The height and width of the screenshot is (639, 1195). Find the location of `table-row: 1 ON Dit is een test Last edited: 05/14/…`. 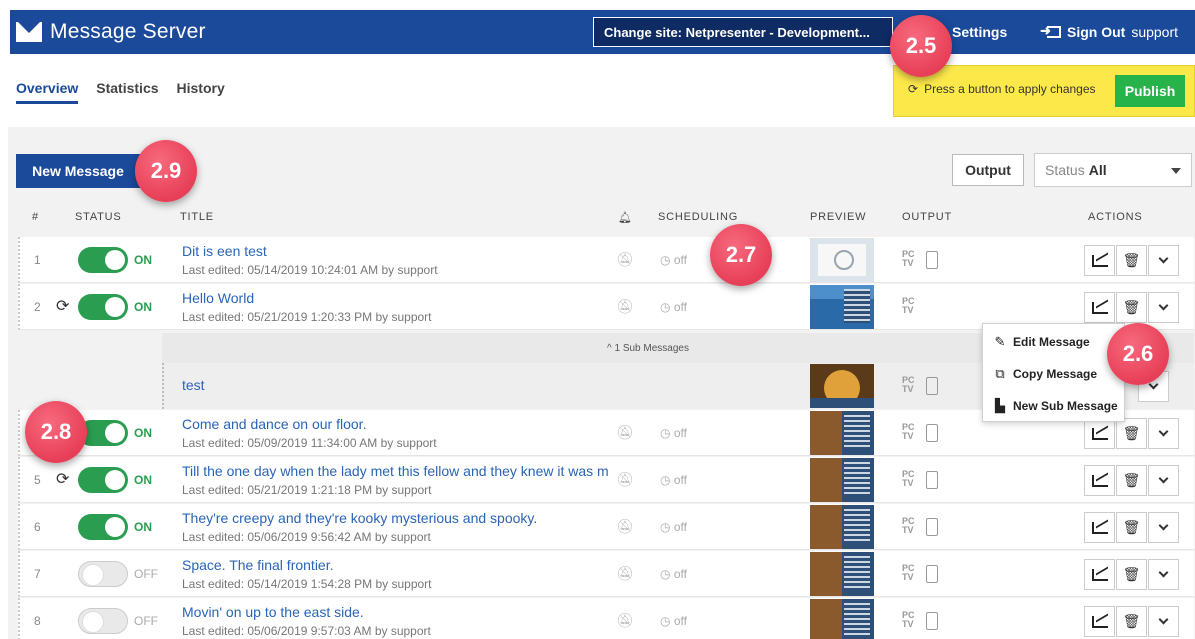

table-row: 1 ON Dit is een test Last edited: 05/14/… is located at coordinates (606, 260).